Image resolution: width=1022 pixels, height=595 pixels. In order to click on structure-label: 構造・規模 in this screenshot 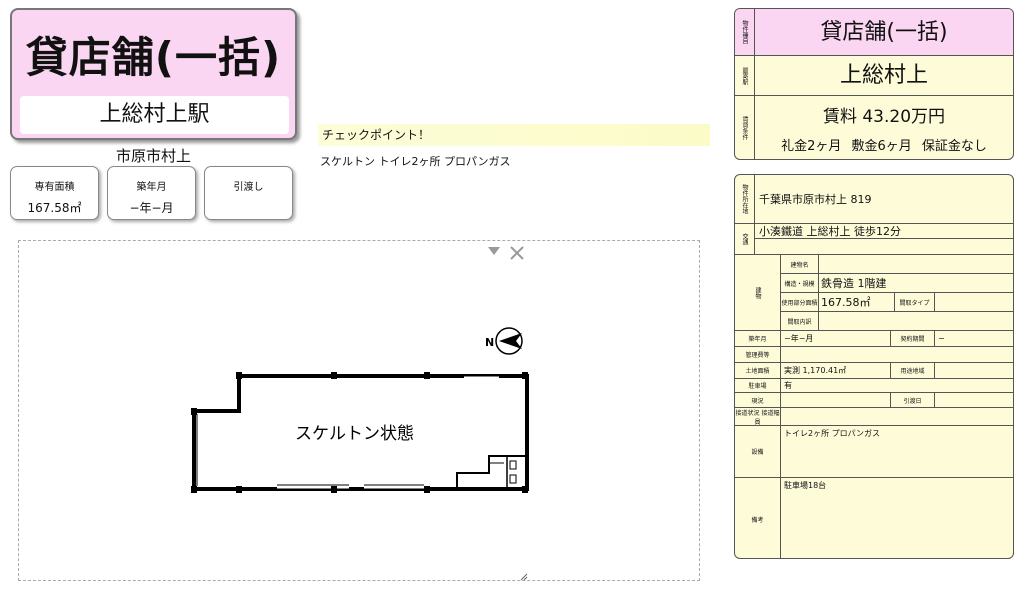, I will do `click(800, 283)`.